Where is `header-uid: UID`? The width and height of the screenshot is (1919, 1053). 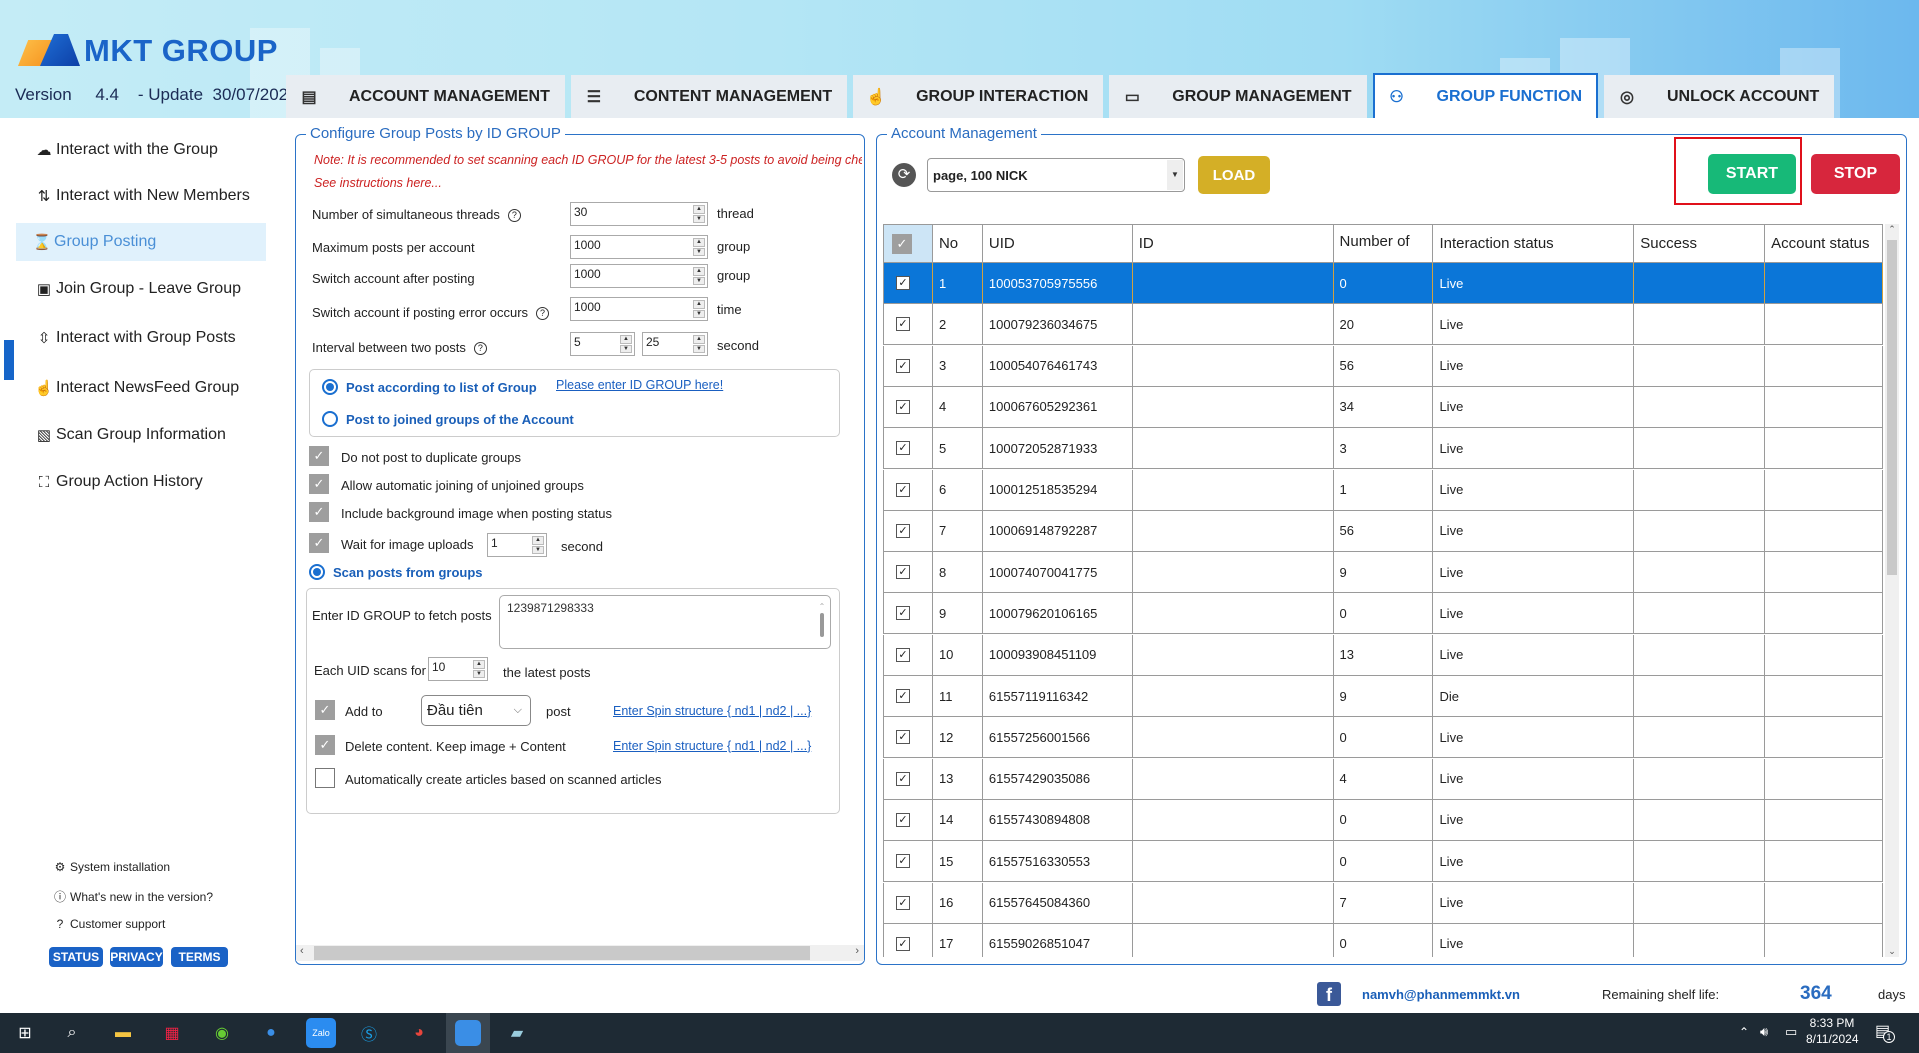 header-uid: UID is located at coordinates (1057, 243).